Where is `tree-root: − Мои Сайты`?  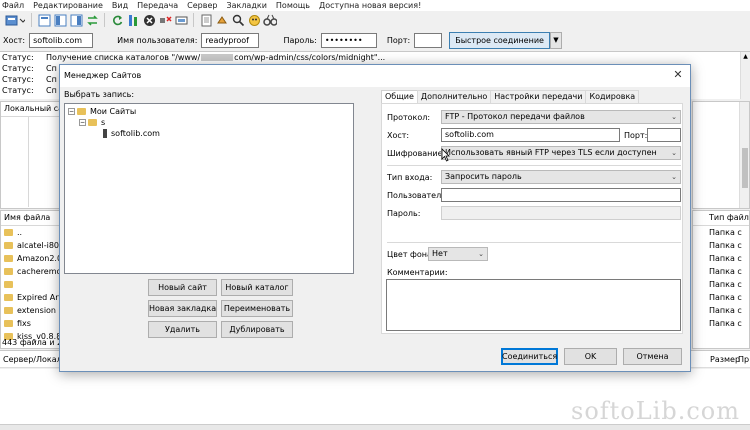
tree-root: − Мои Сайты is located at coordinates (102, 111).